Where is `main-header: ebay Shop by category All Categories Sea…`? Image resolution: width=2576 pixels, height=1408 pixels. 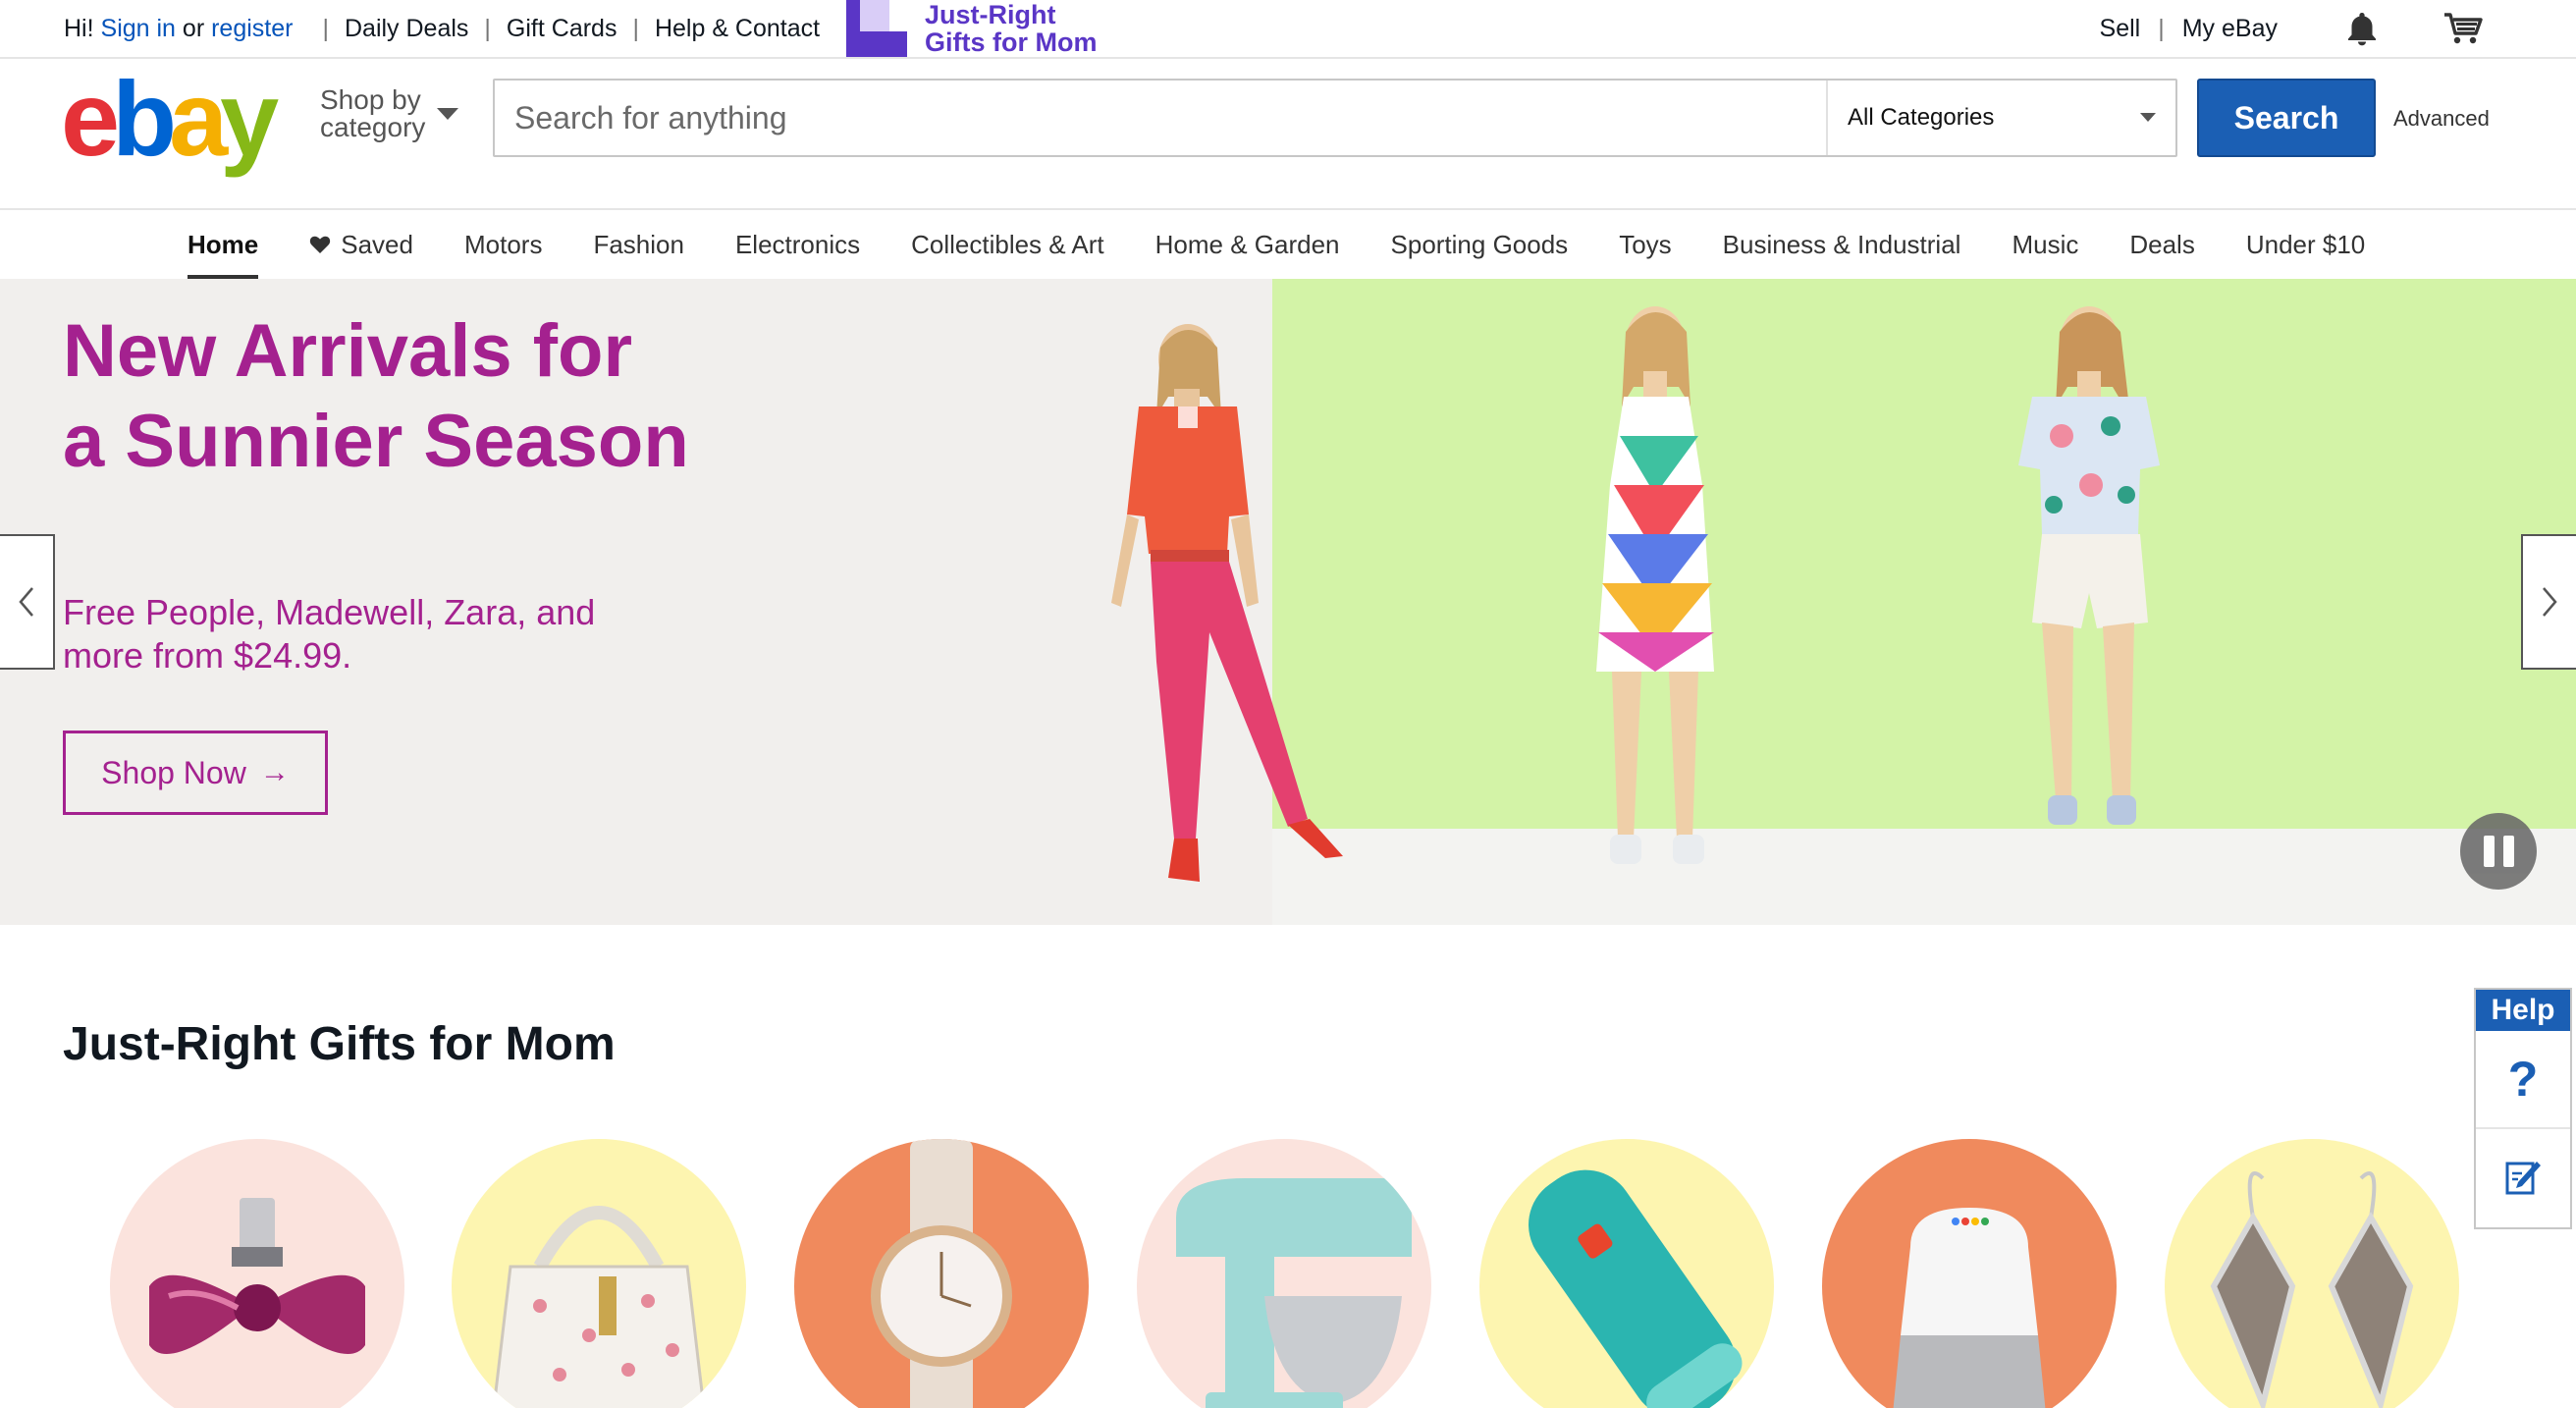 main-header: ebay Shop by category All Categories Sea… is located at coordinates (1288, 134).